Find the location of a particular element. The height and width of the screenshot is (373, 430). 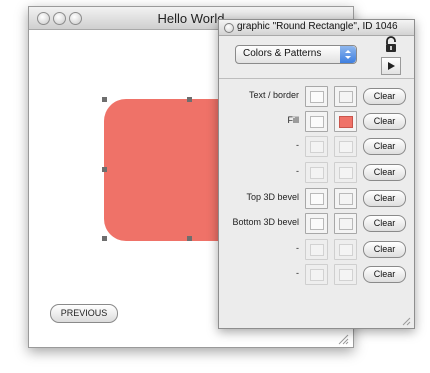

category-select-label: Colors & Patterns is located at coordinates (282, 53).